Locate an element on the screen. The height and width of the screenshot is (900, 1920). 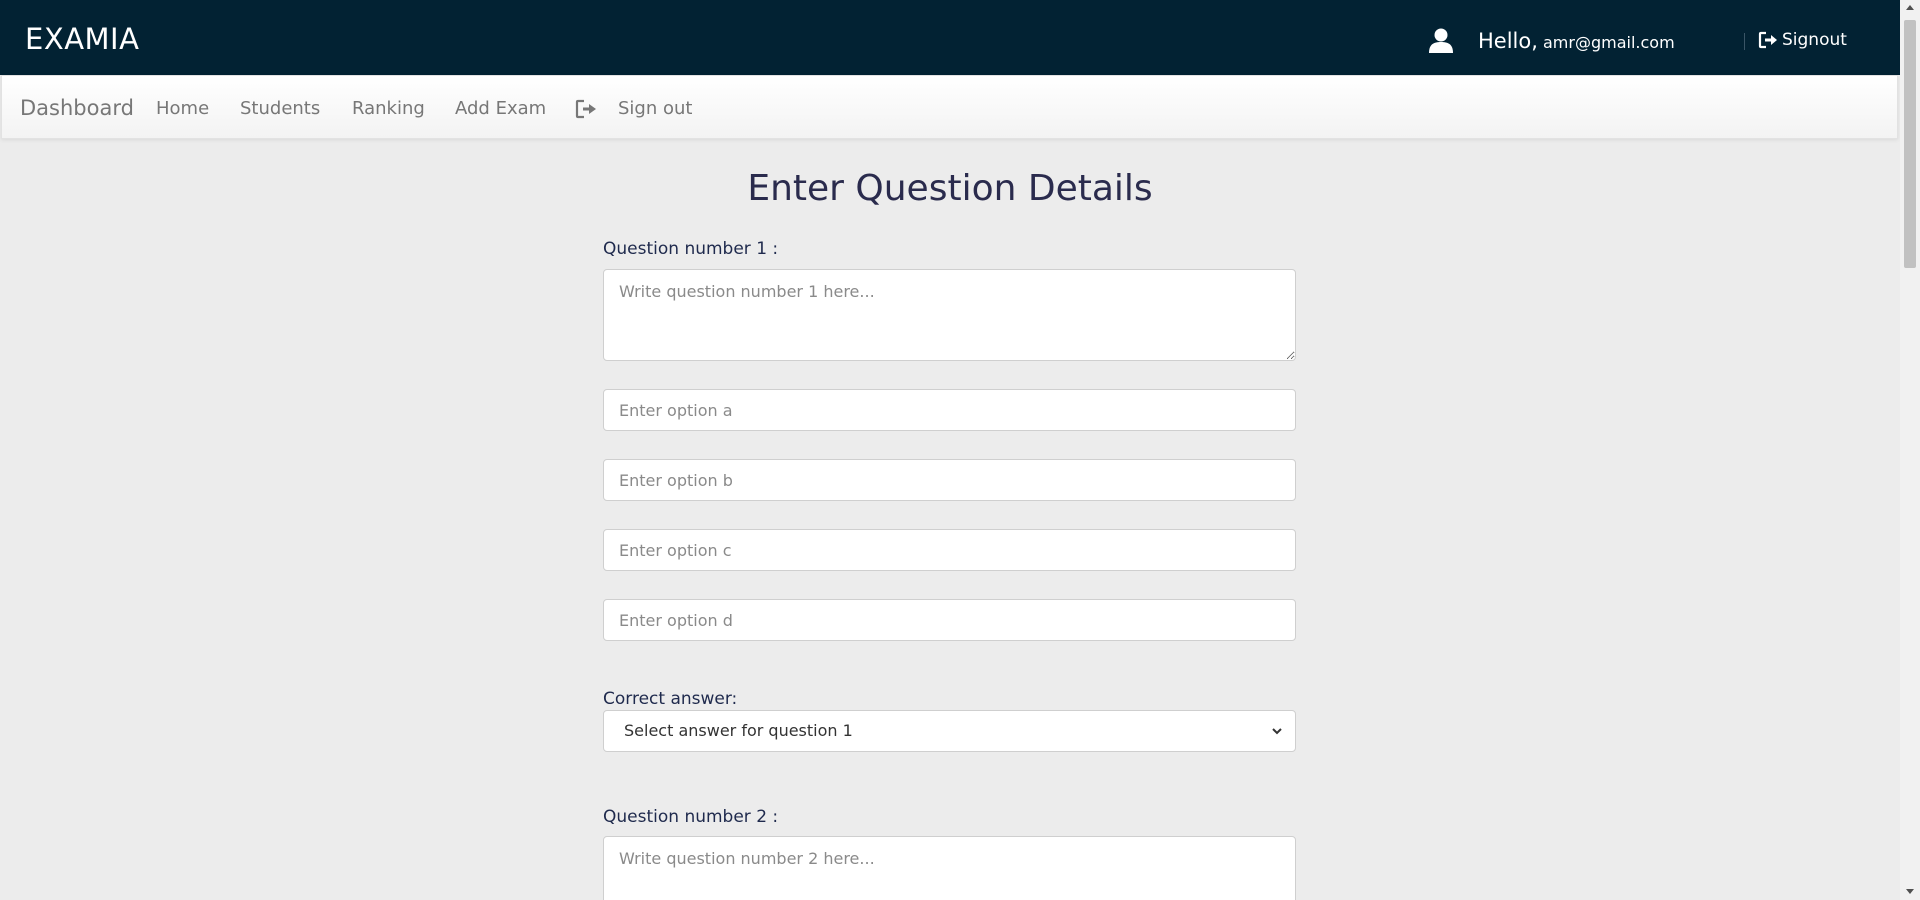
scroll-up-arrow-icon is located at coordinates (1910, 8).